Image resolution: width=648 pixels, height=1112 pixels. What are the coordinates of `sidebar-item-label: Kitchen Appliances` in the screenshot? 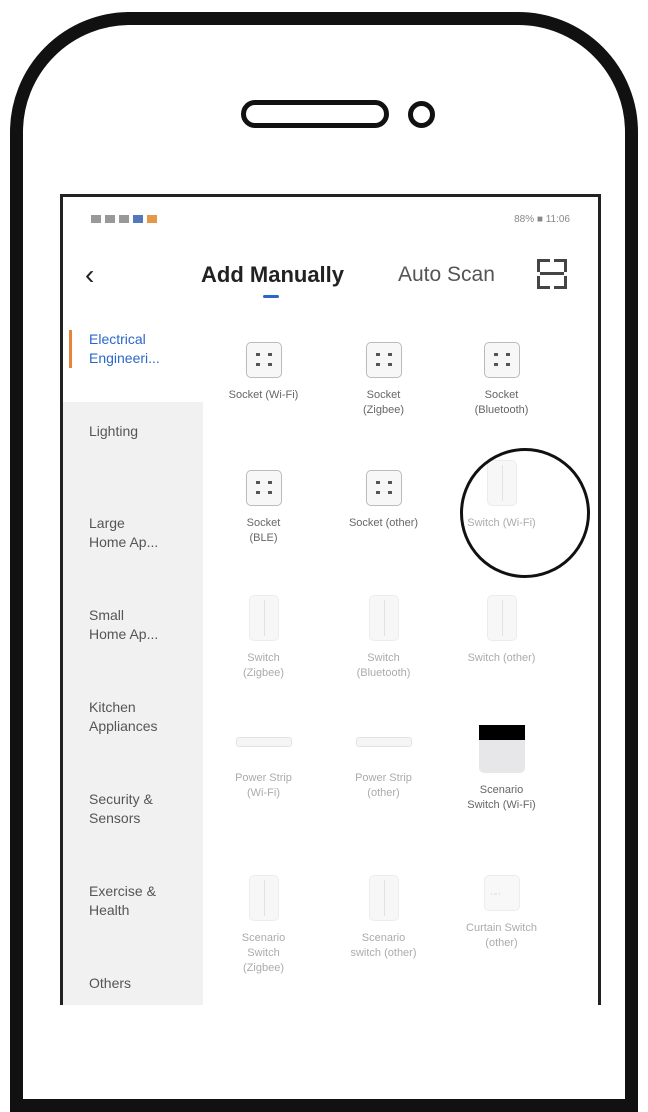 It's located at (123, 716).